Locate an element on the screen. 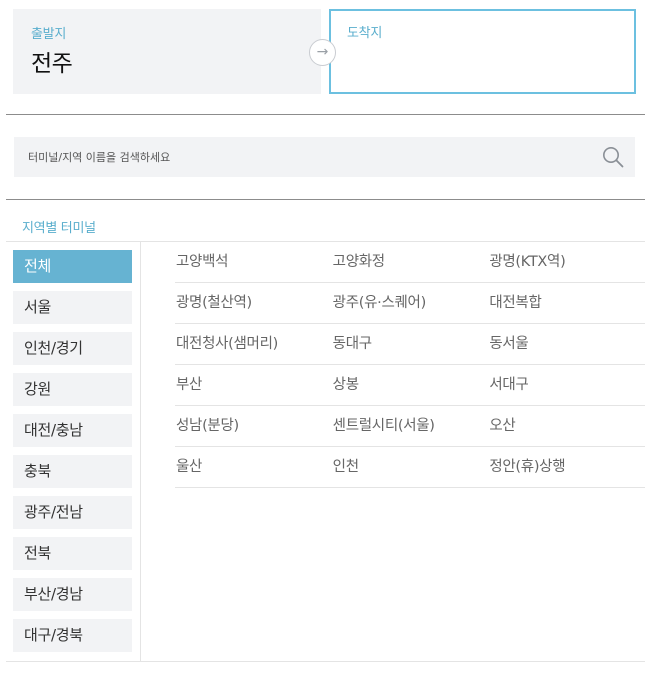  terminal-item: 고양백석 is located at coordinates (253, 262).